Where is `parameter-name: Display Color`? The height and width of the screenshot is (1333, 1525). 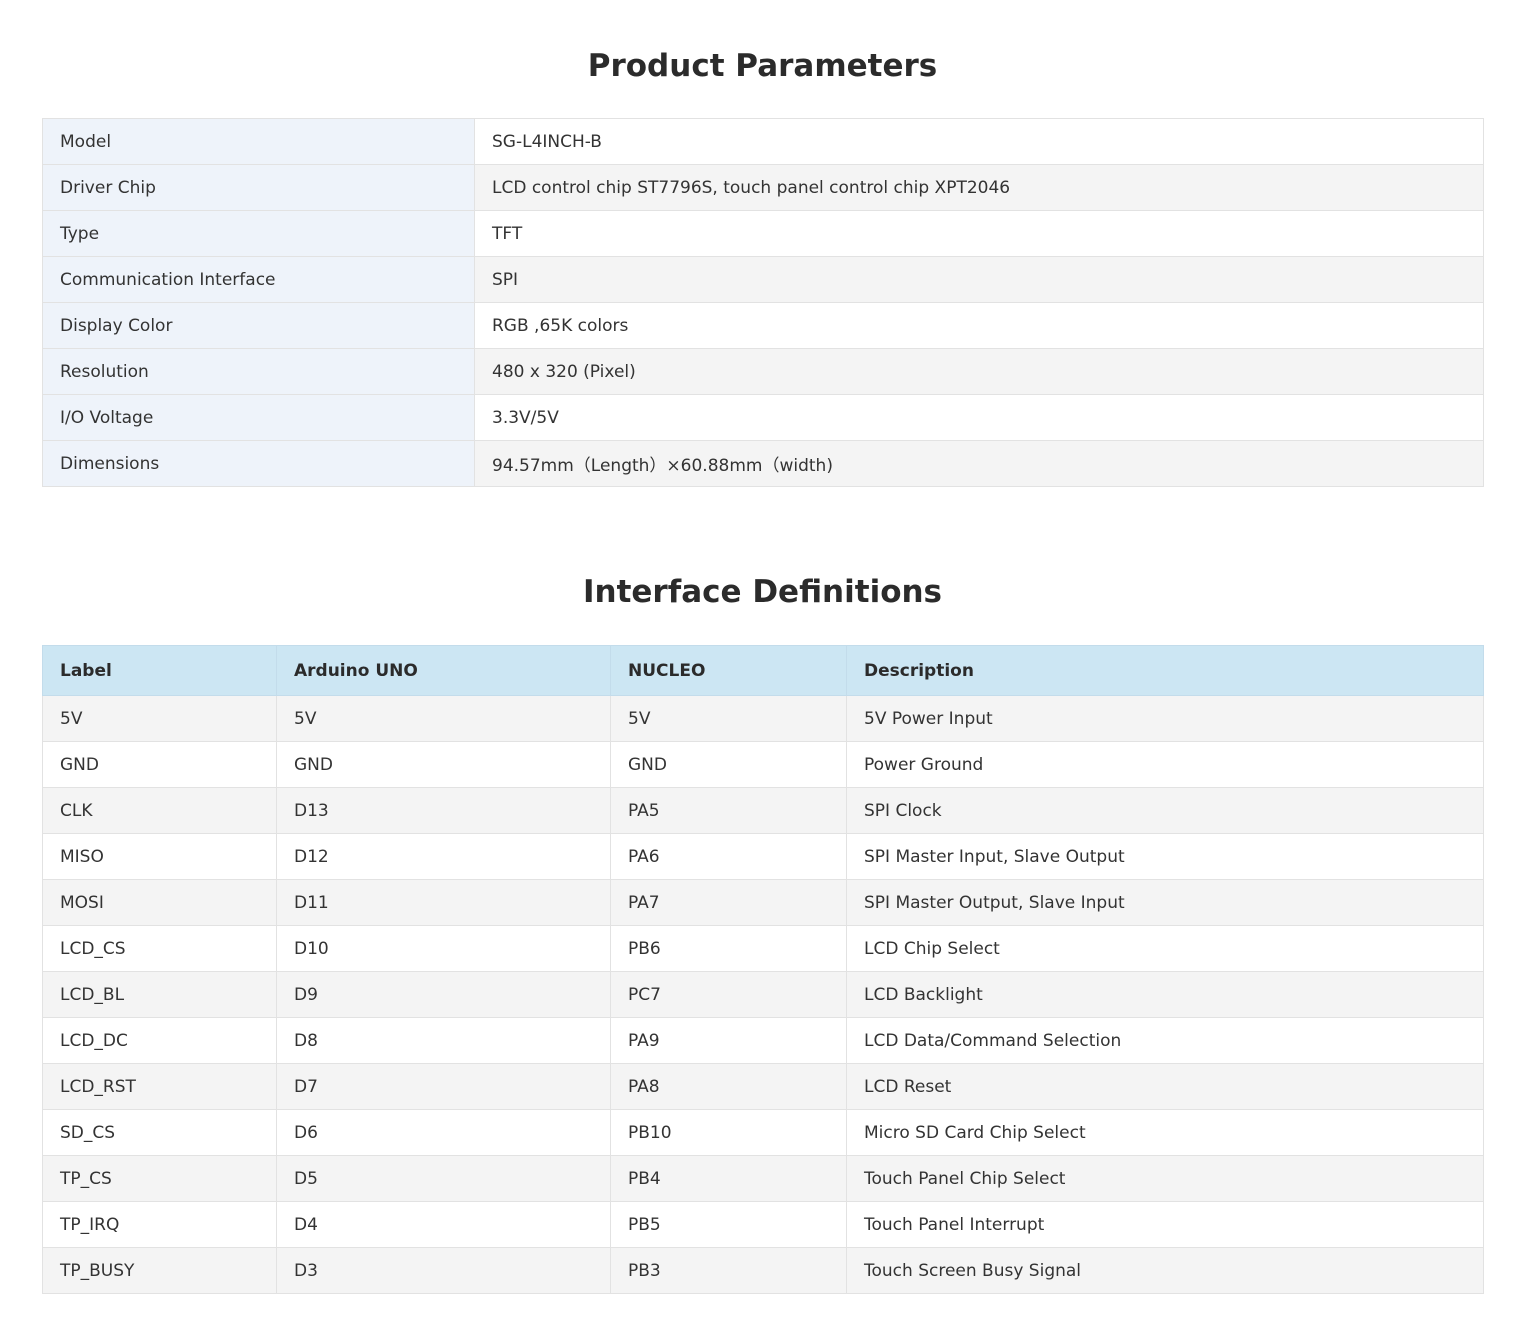
parameter-name: Display Color is located at coordinates (258, 325).